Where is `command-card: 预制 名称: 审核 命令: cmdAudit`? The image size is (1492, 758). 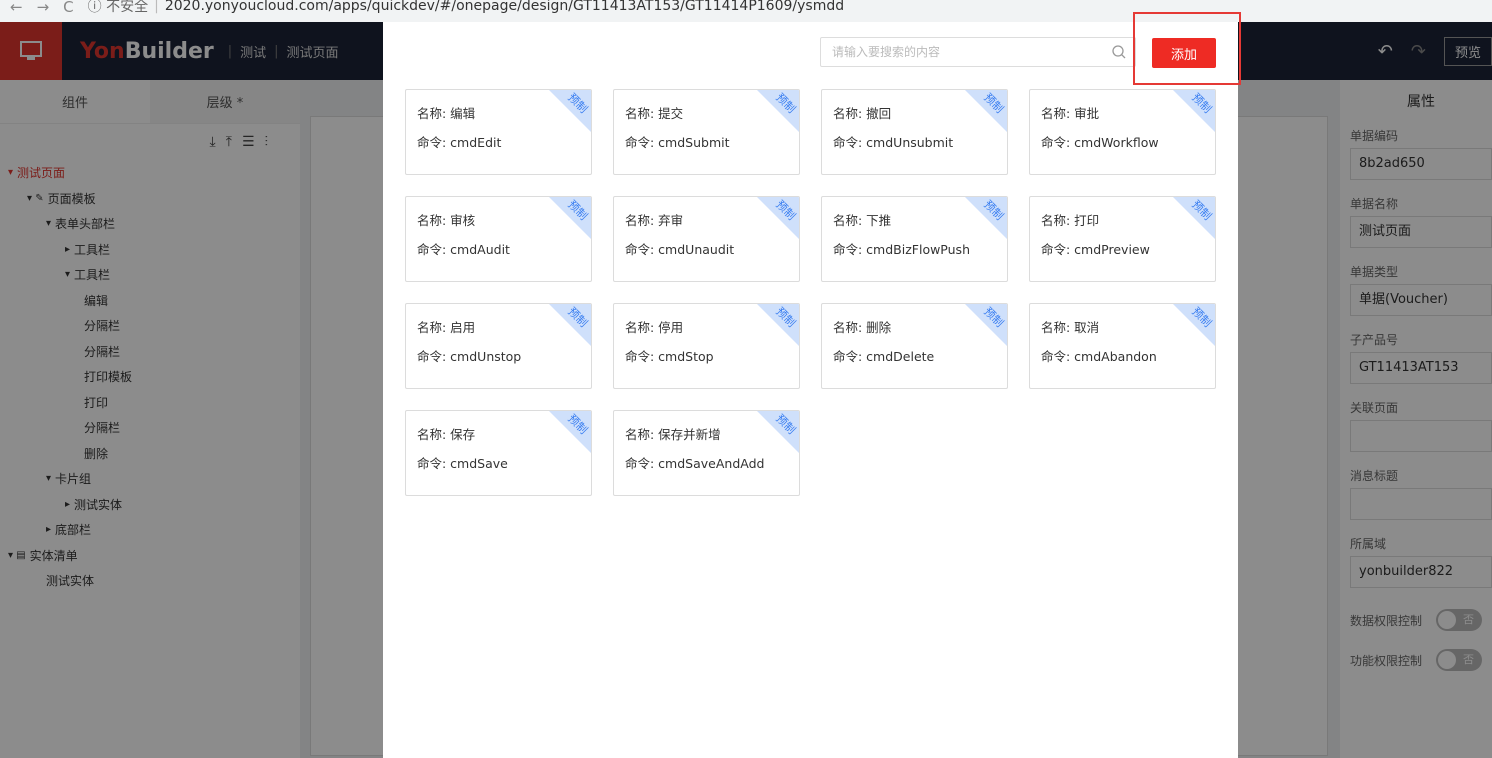 command-card: 预制 名称: 审核 命令: cmdAudit is located at coordinates (498, 239).